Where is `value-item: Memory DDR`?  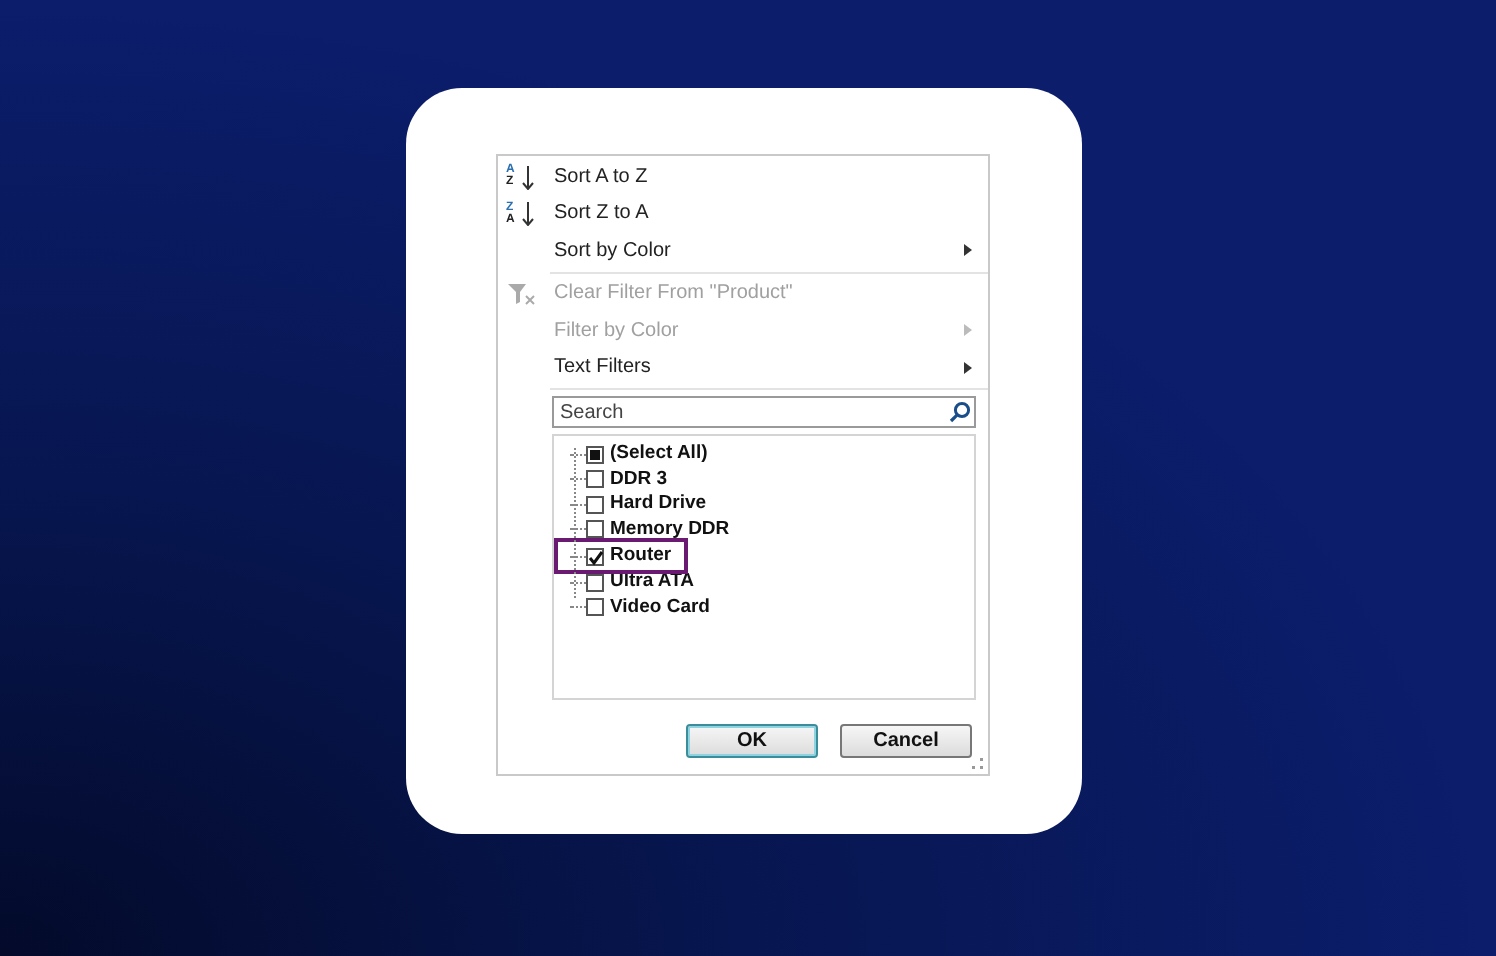
value-item: Memory DDR is located at coordinates (772, 529).